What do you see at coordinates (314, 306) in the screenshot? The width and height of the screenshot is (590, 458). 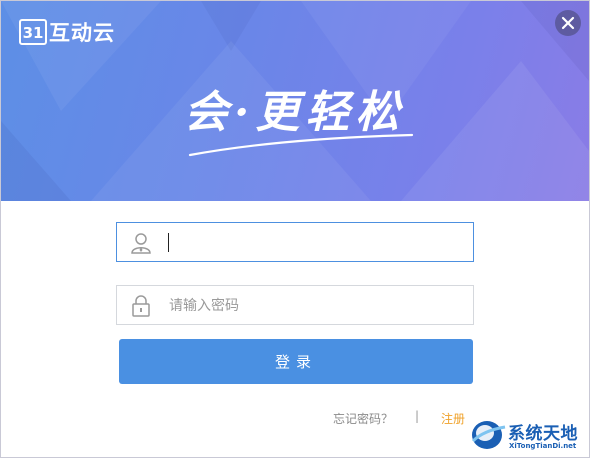 I see `password-input` at bounding box center [314, 306].